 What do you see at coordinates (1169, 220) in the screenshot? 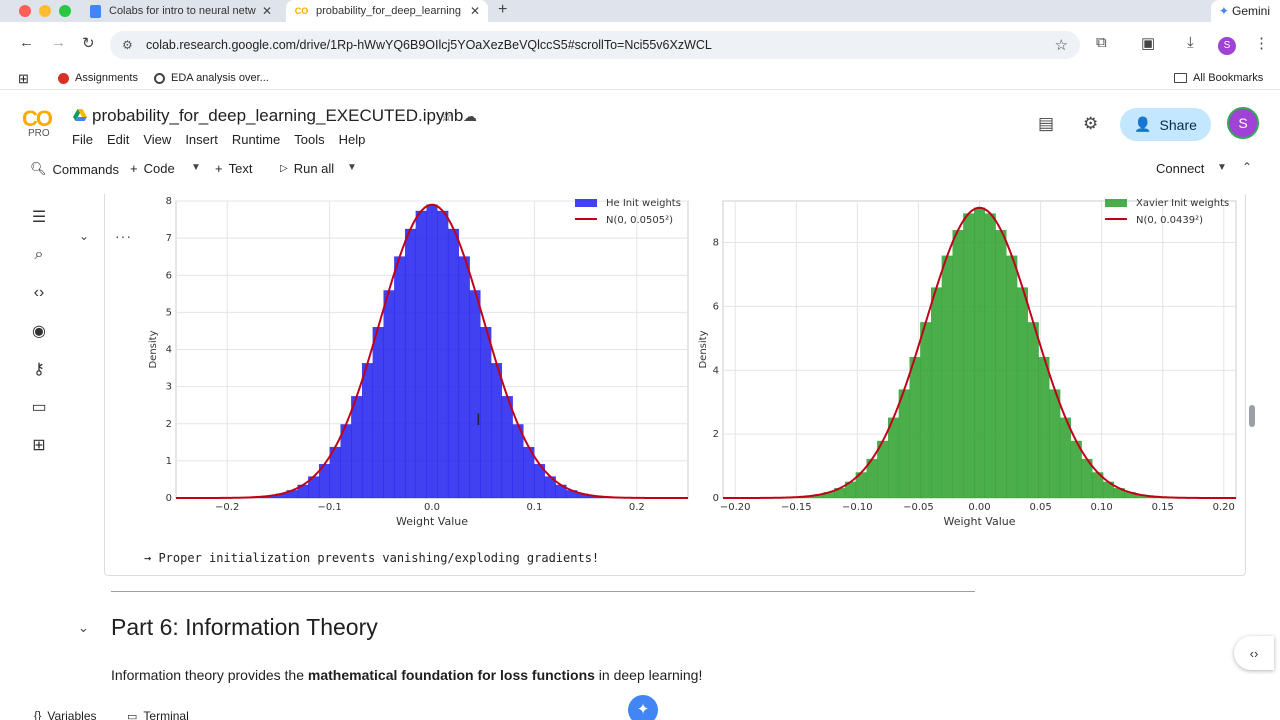
I see `legend-label: N(0, 0.0439²)` at bounding box center [1169, 220].